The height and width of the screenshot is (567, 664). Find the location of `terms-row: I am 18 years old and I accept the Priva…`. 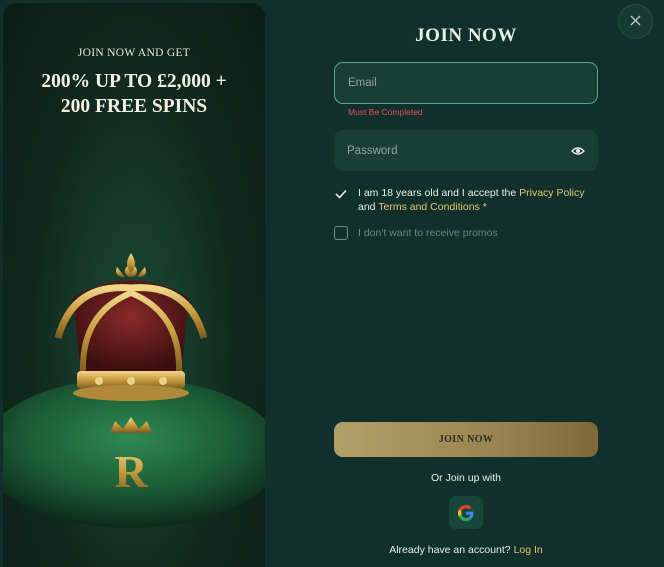

terms-row: I am 18 years old and I accept the Priva… is located at coordinates (466, 200).